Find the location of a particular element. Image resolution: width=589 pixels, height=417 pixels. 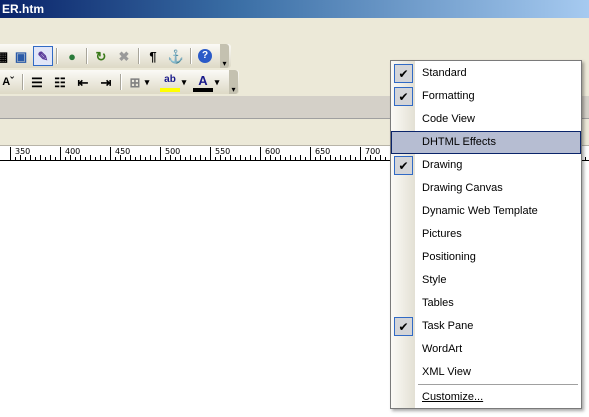

hyperlink-icon: ● is located at coordinates (72, 56).